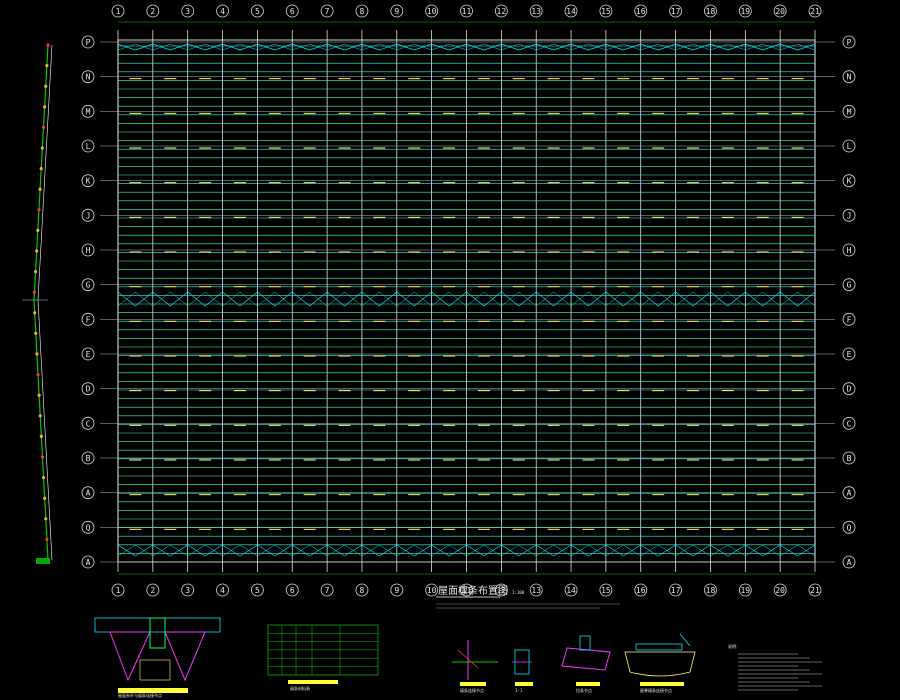  Describe the element at coordinates (88, 423) in the screenshot. I see `row-axis-left-label: C` at that location.